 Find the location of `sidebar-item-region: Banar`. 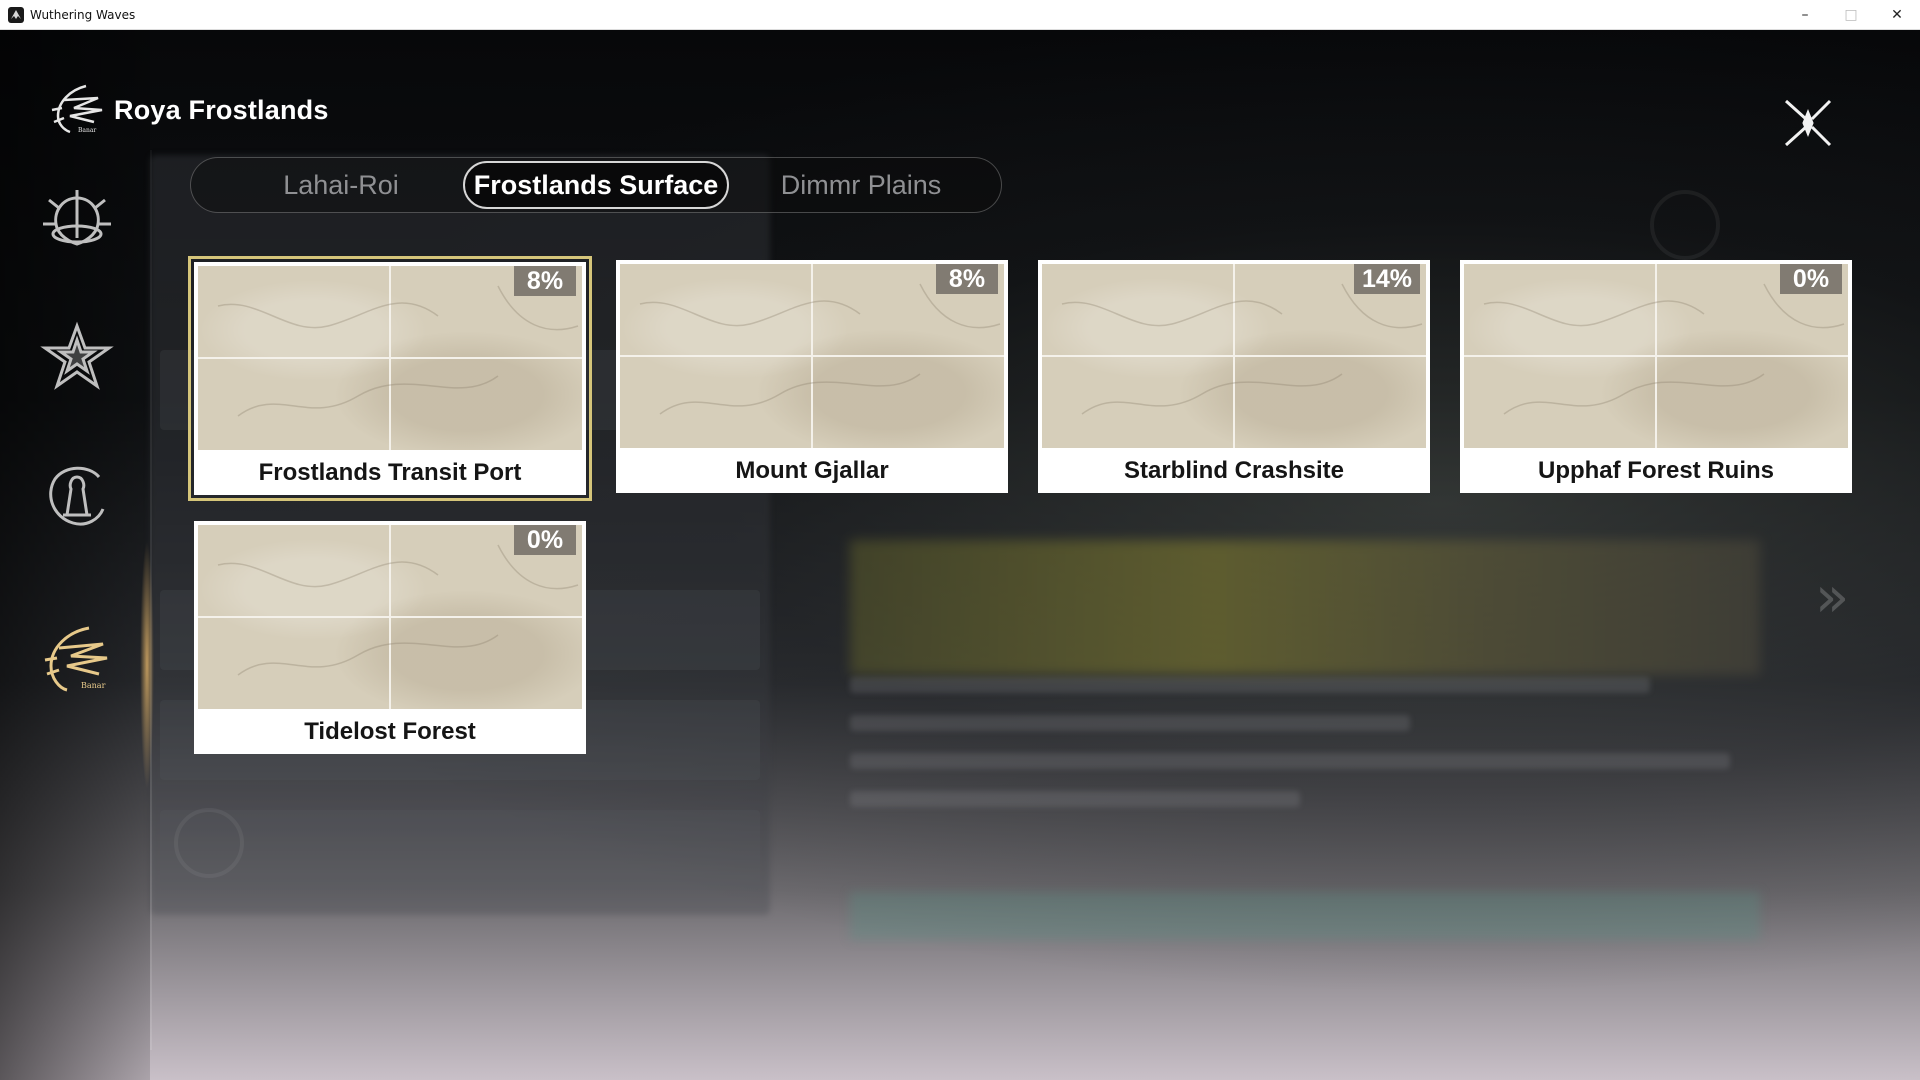

sidebar-item-region: Banar is located at coordinates (77, 658).